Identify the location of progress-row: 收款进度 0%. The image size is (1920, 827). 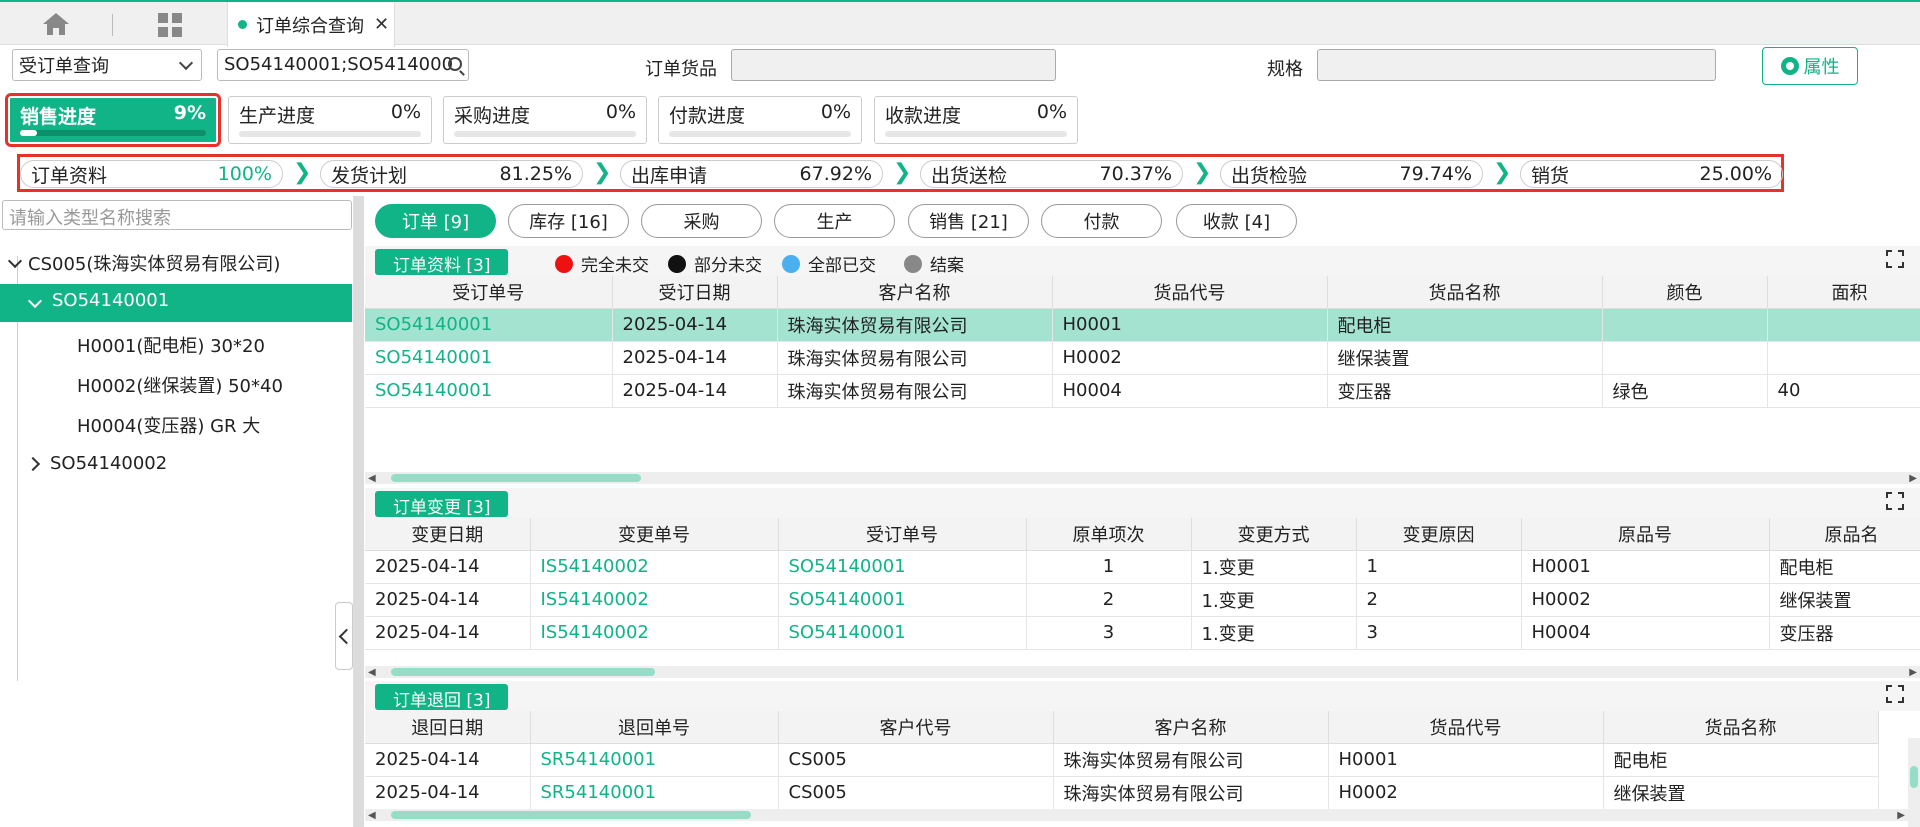
(976, 114).